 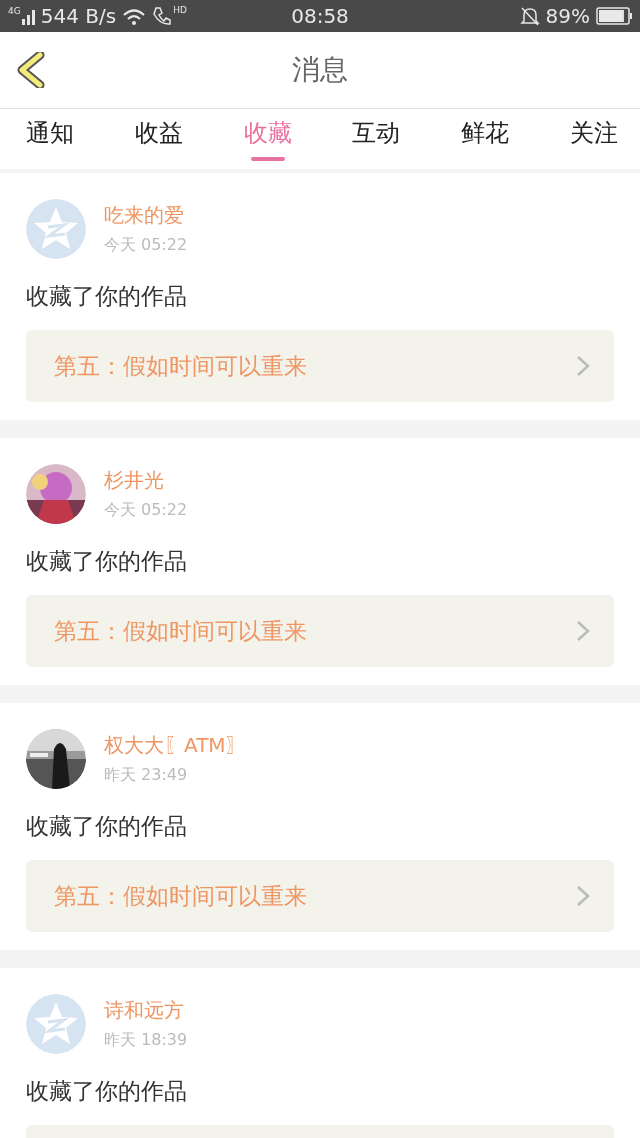 What do you see at coordinates (320, 16) in the screenshot?
I see `clock: 08:58` at bounding box center [320, 16].